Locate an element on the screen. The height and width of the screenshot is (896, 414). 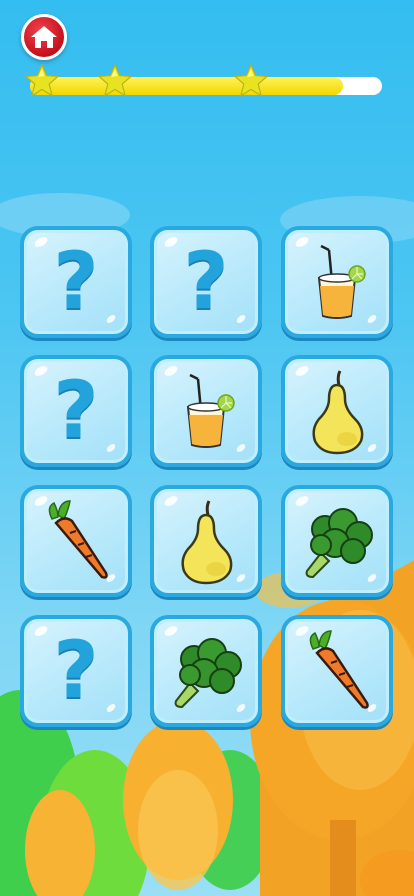
home-icon is located at coordinates (44, 37).